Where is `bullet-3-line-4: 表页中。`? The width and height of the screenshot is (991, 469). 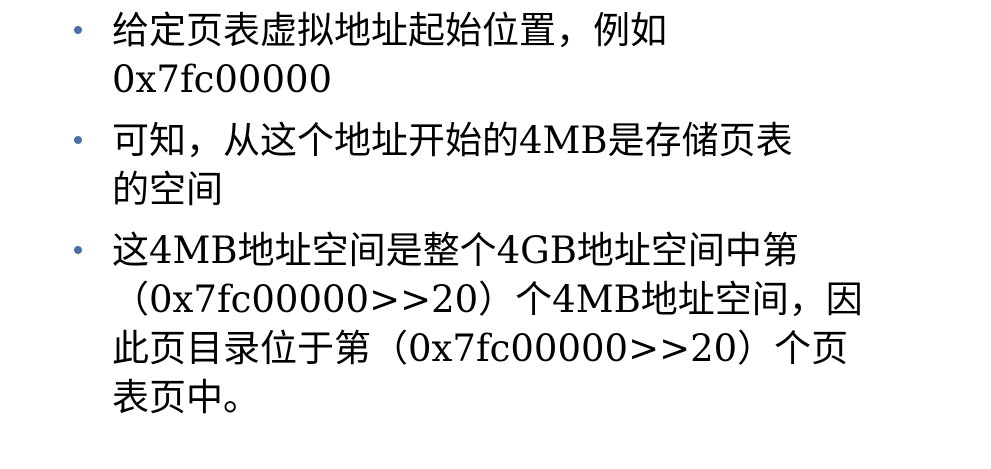 bullet-3-line-4: 表页中。 is located at coordinates (186, 397).